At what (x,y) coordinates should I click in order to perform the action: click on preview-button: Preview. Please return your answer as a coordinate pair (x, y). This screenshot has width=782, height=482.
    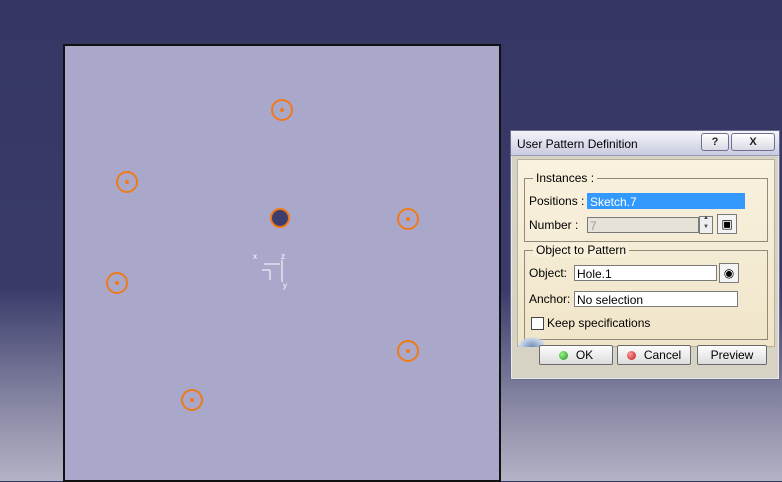
    Looking at the image, I should click on (732, 355).